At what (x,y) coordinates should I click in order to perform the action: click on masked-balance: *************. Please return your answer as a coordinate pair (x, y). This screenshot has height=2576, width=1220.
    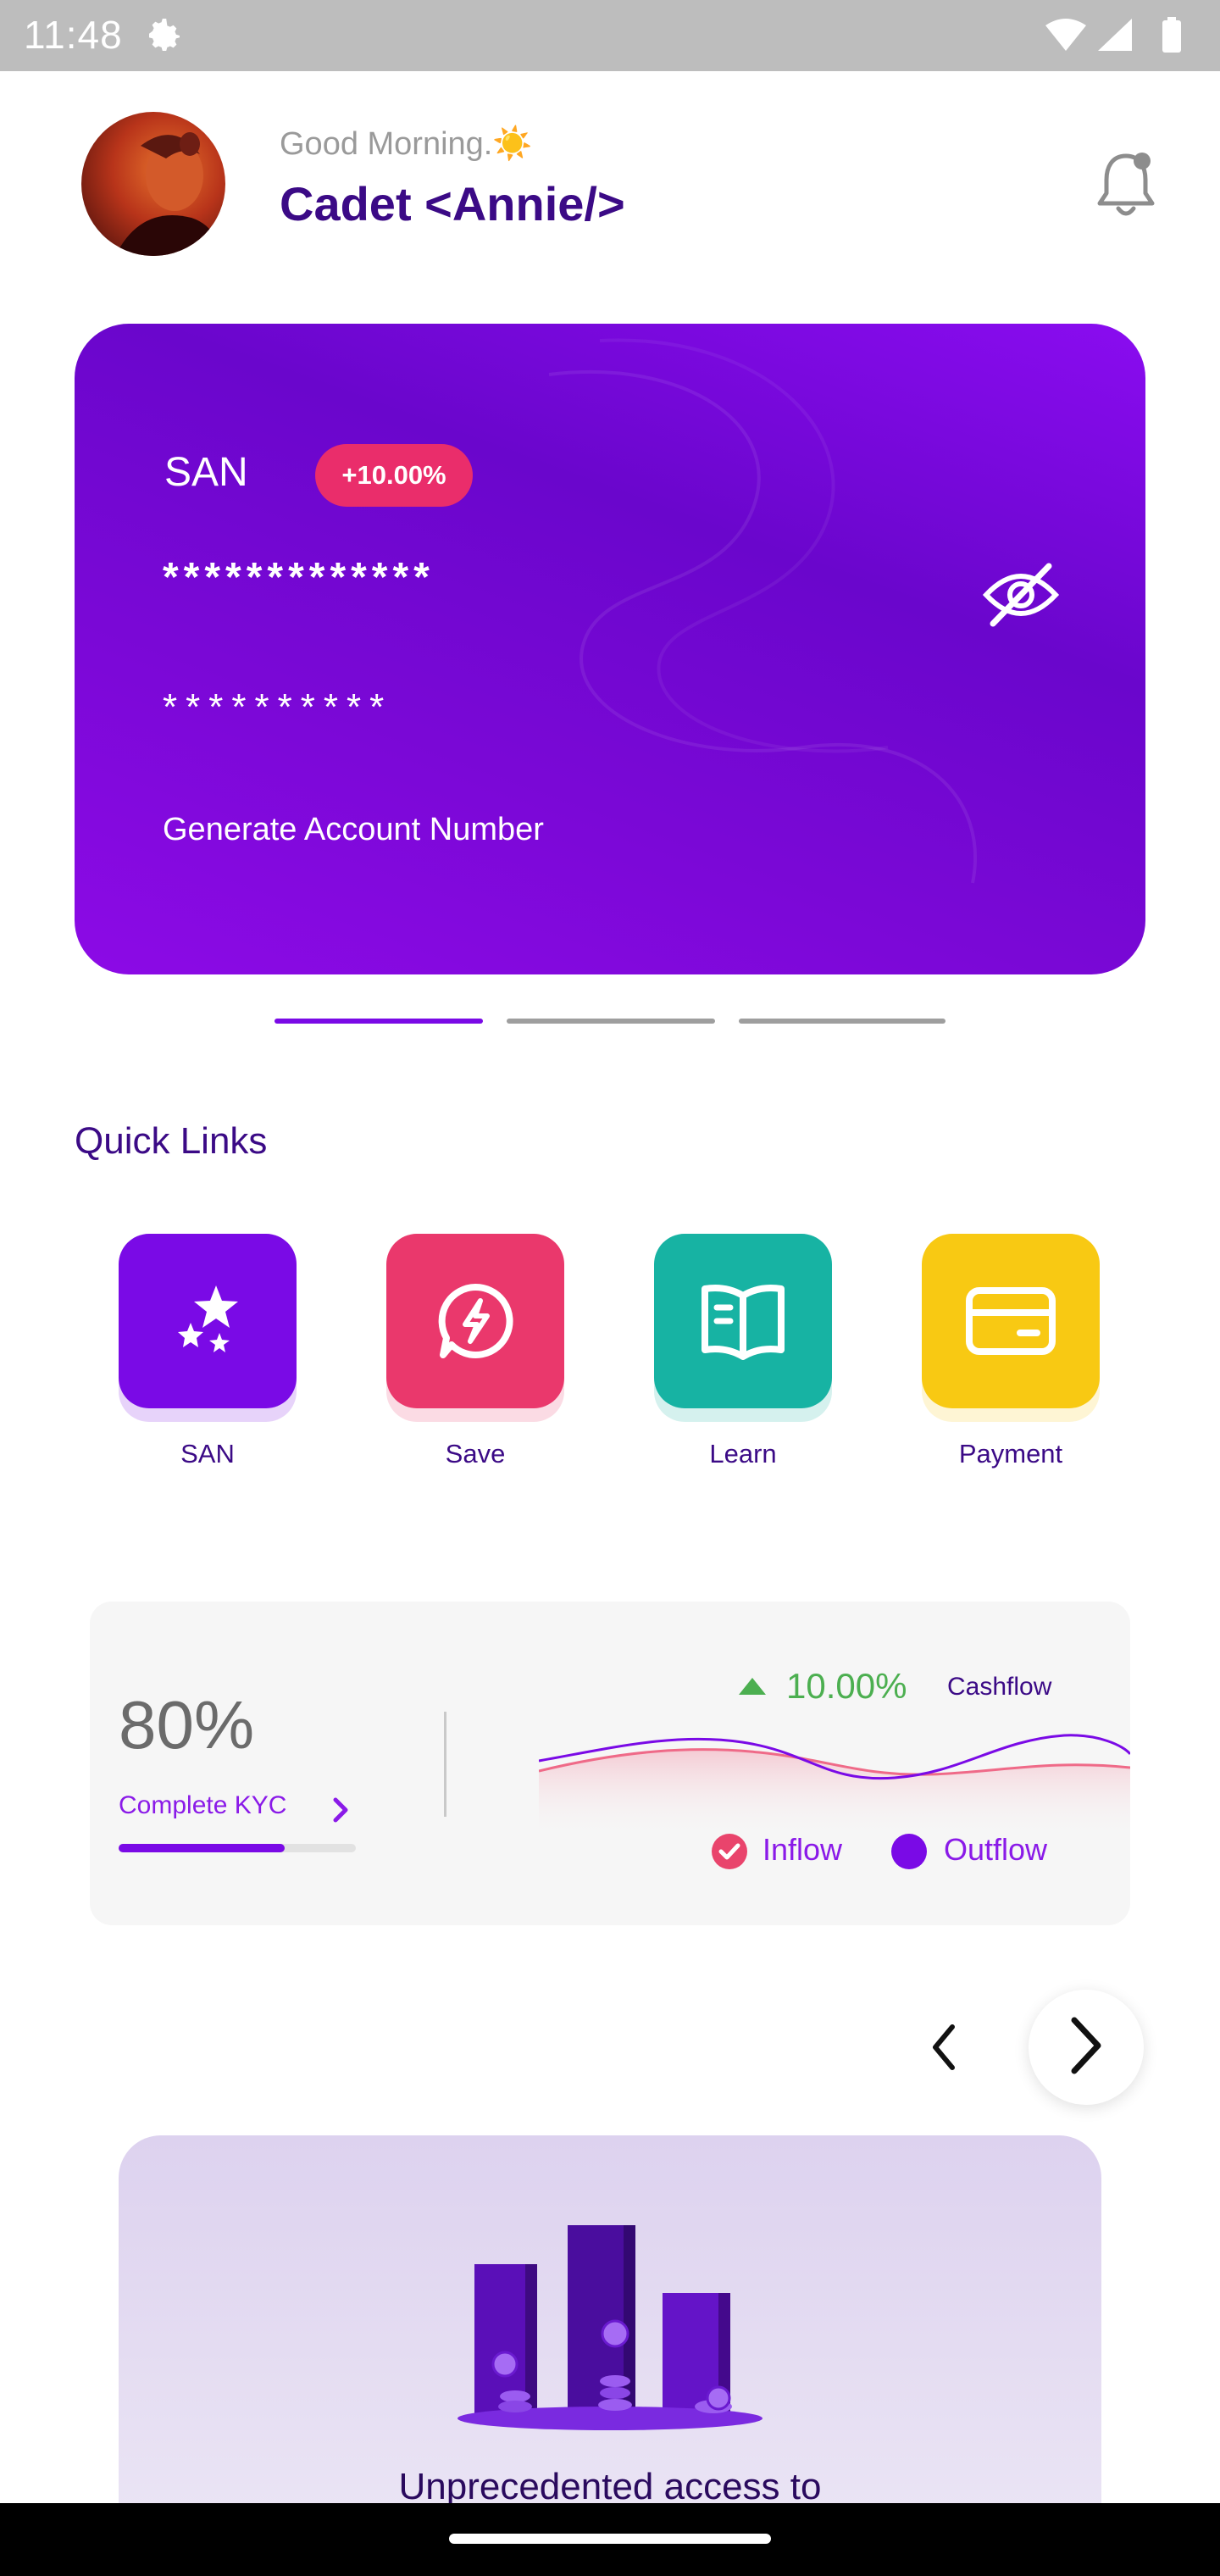
    Looking at the image, I should click on (299, 577).